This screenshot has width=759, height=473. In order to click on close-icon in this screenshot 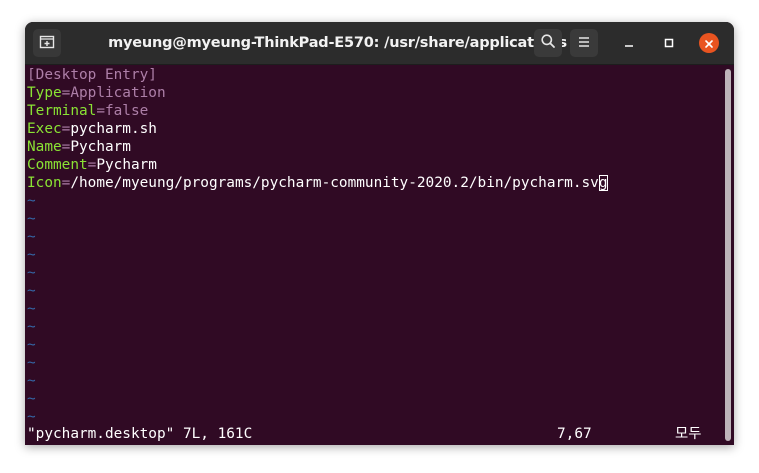, I will do `click(709, 43)`.